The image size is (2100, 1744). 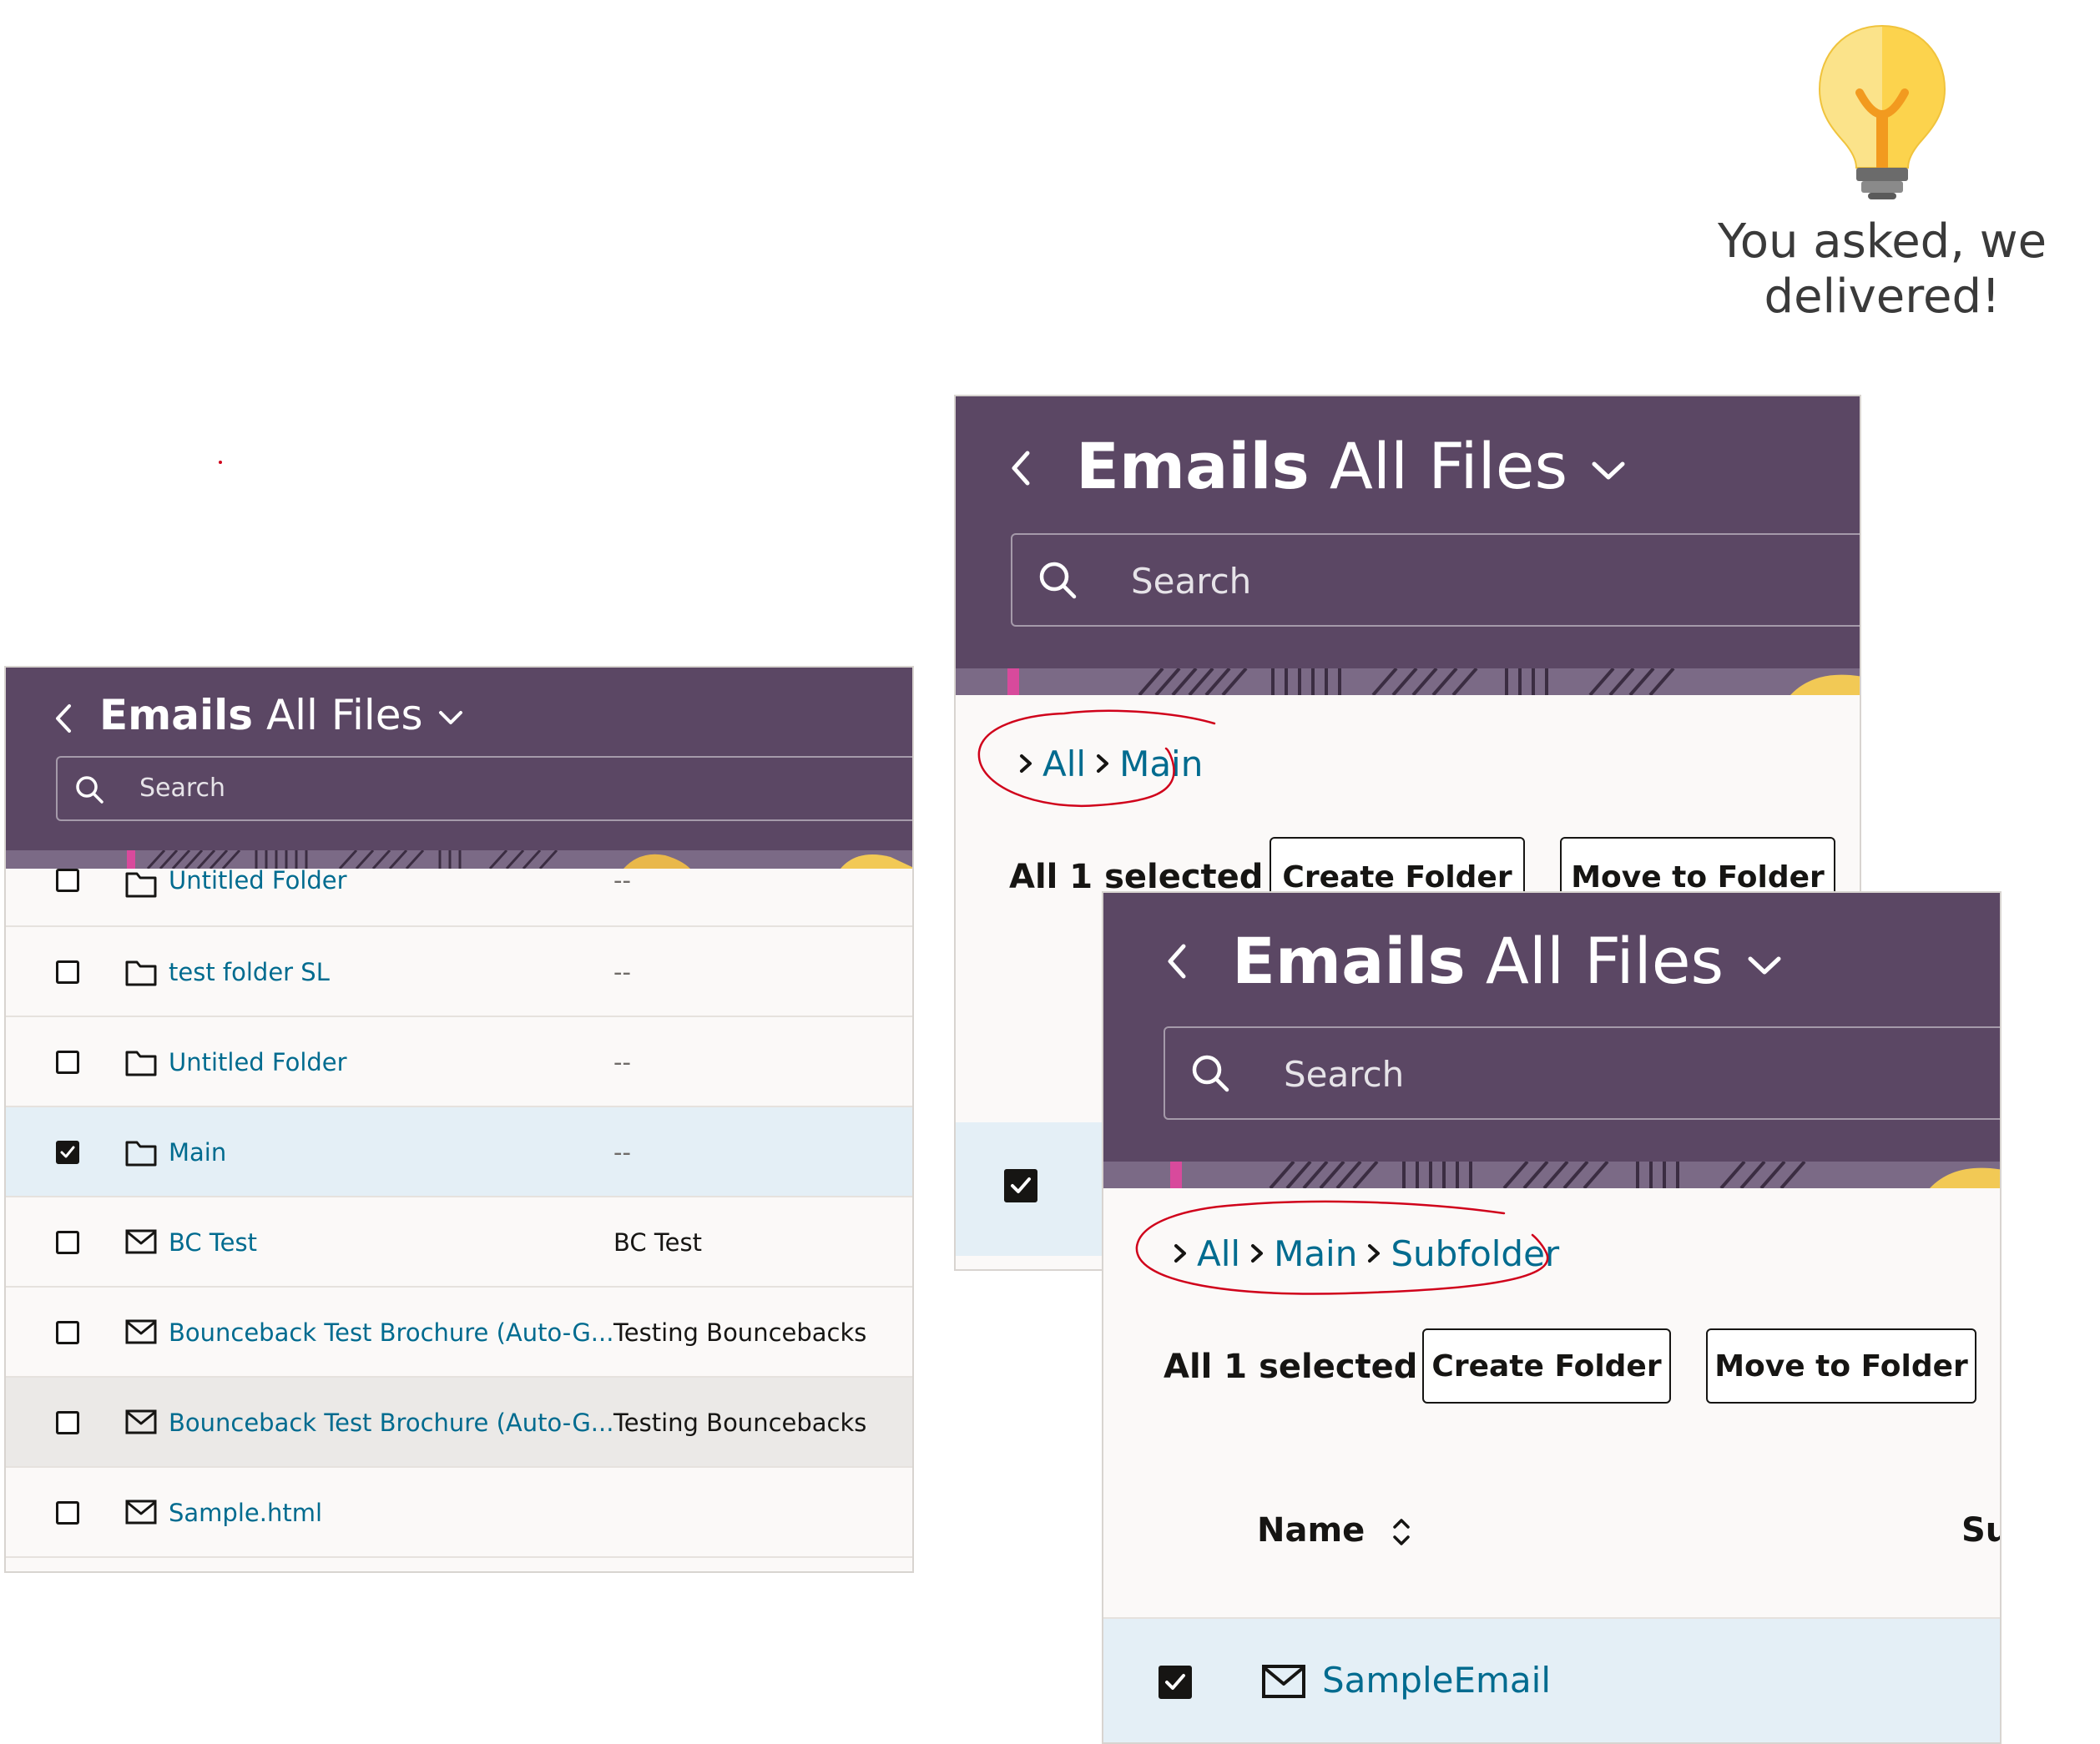 I want to click on table-row-selected: Main --, so click(x=459, y=1152).